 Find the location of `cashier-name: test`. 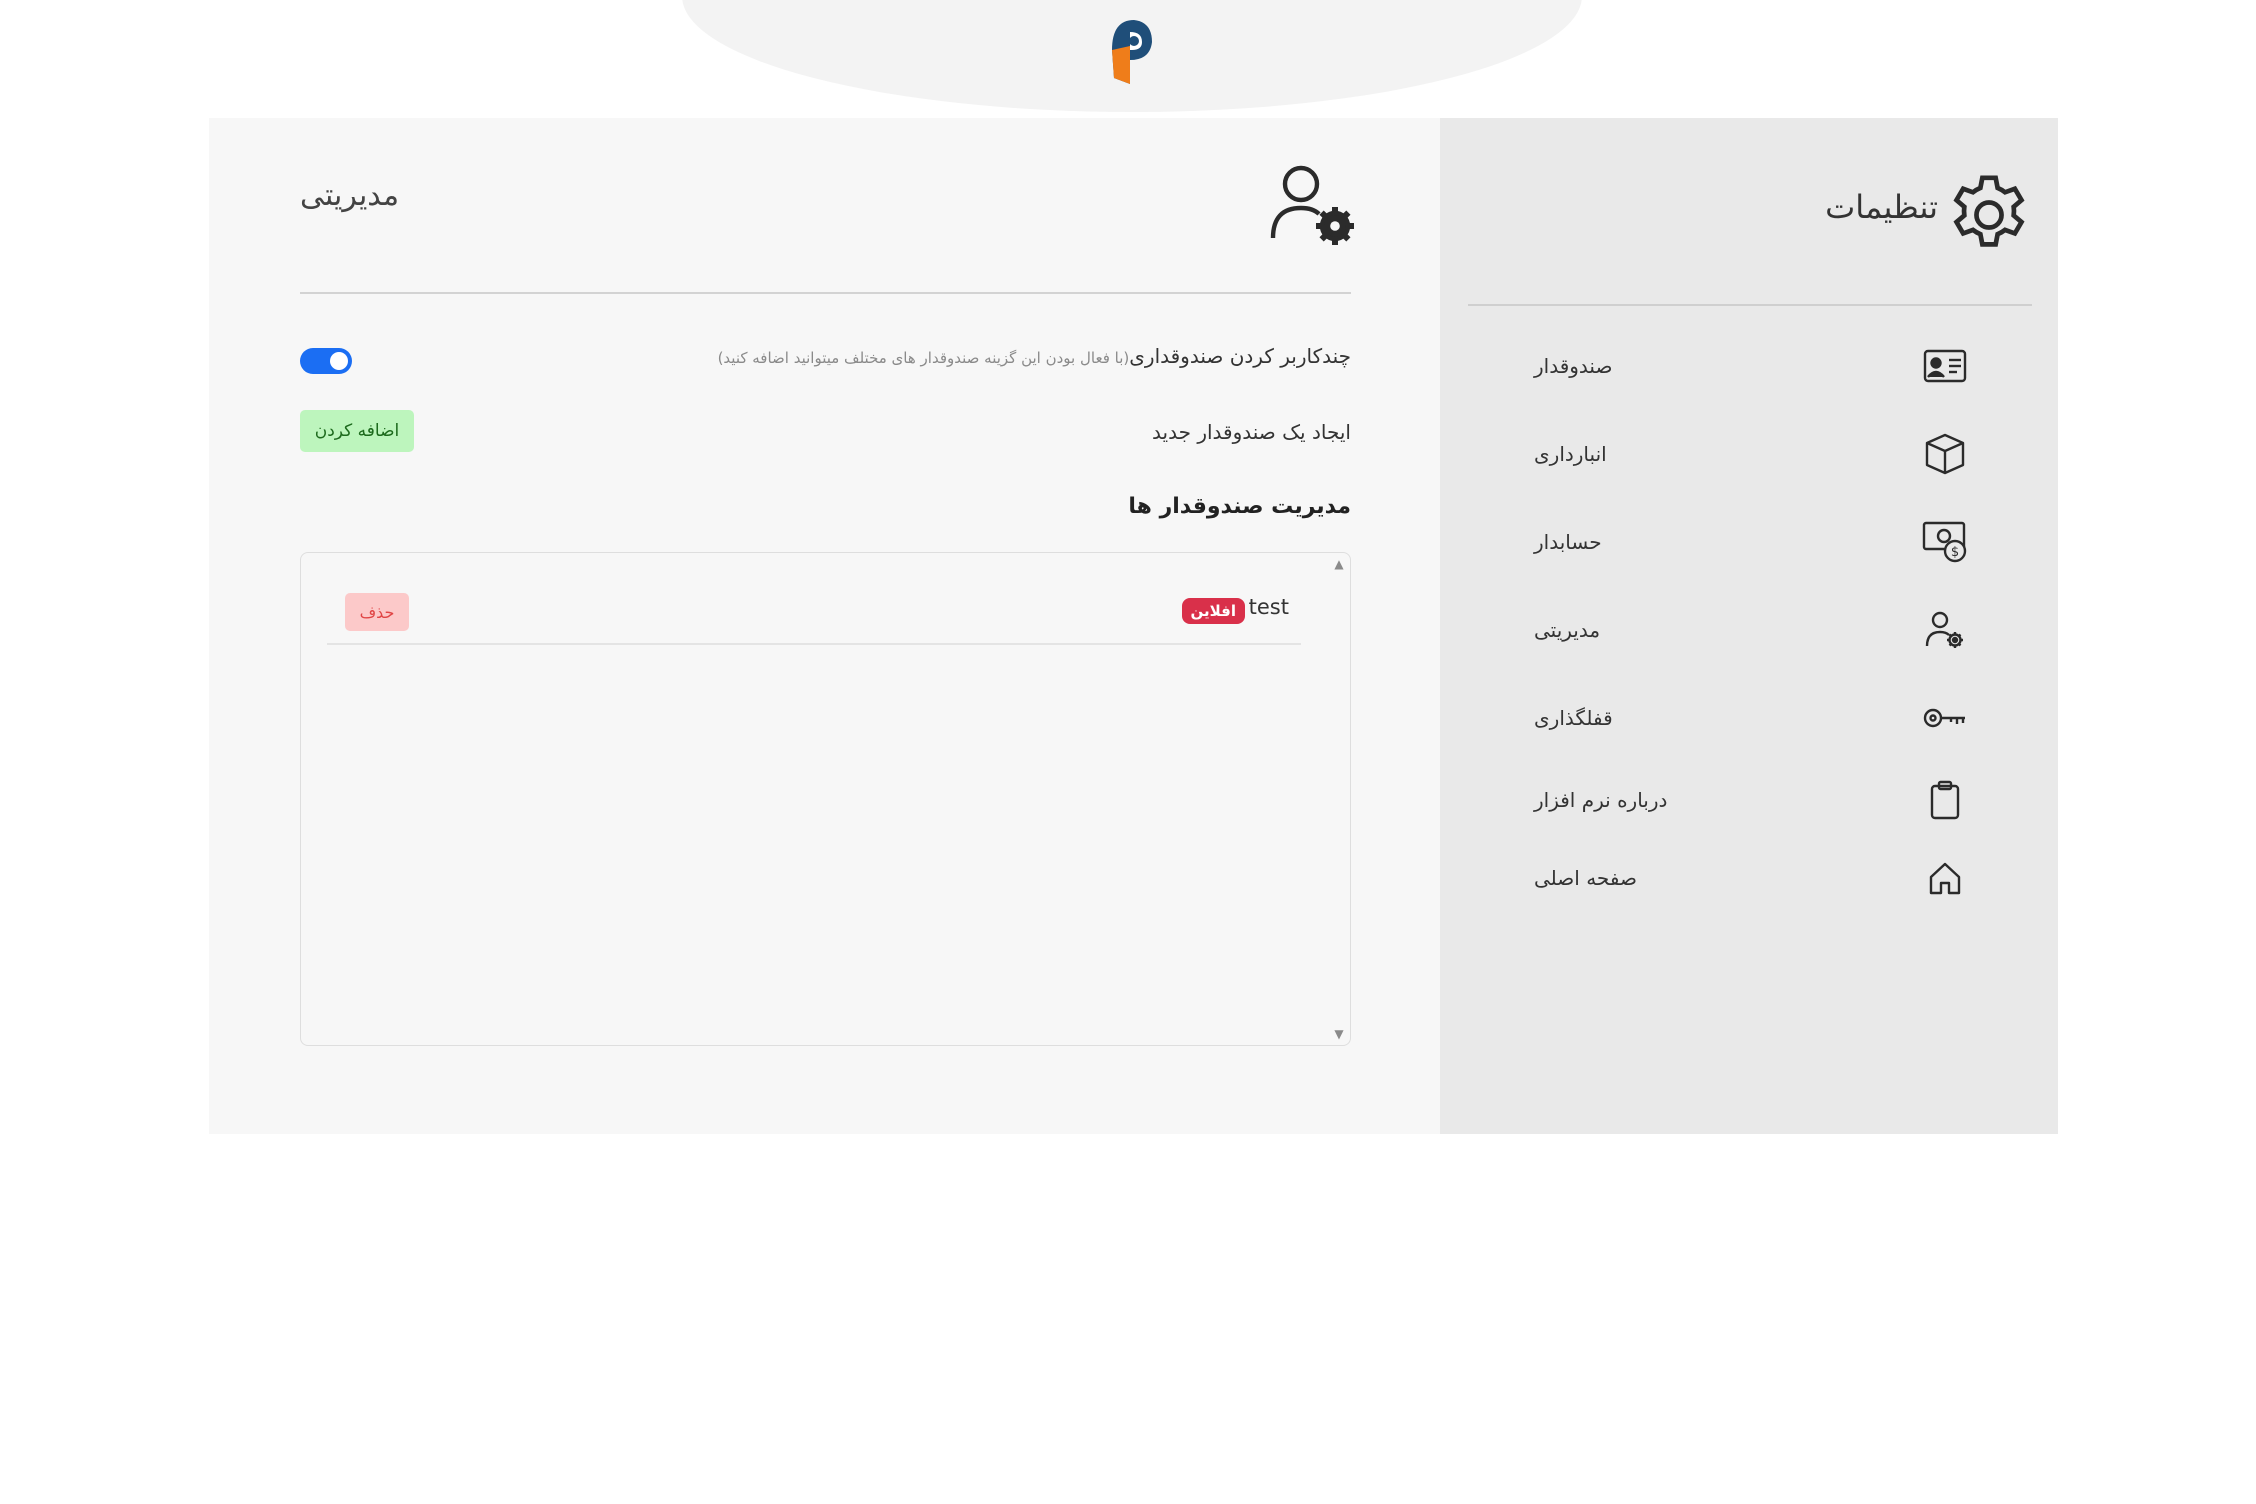

cashier-name: test is located at coordinates (1268, 607).